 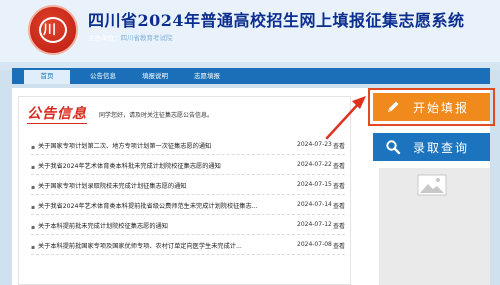 What do you see at coordinates (314, 224) in the screenshot?
I see `notice-item-date: 2024-07-12` at bounding box center [314, 224].